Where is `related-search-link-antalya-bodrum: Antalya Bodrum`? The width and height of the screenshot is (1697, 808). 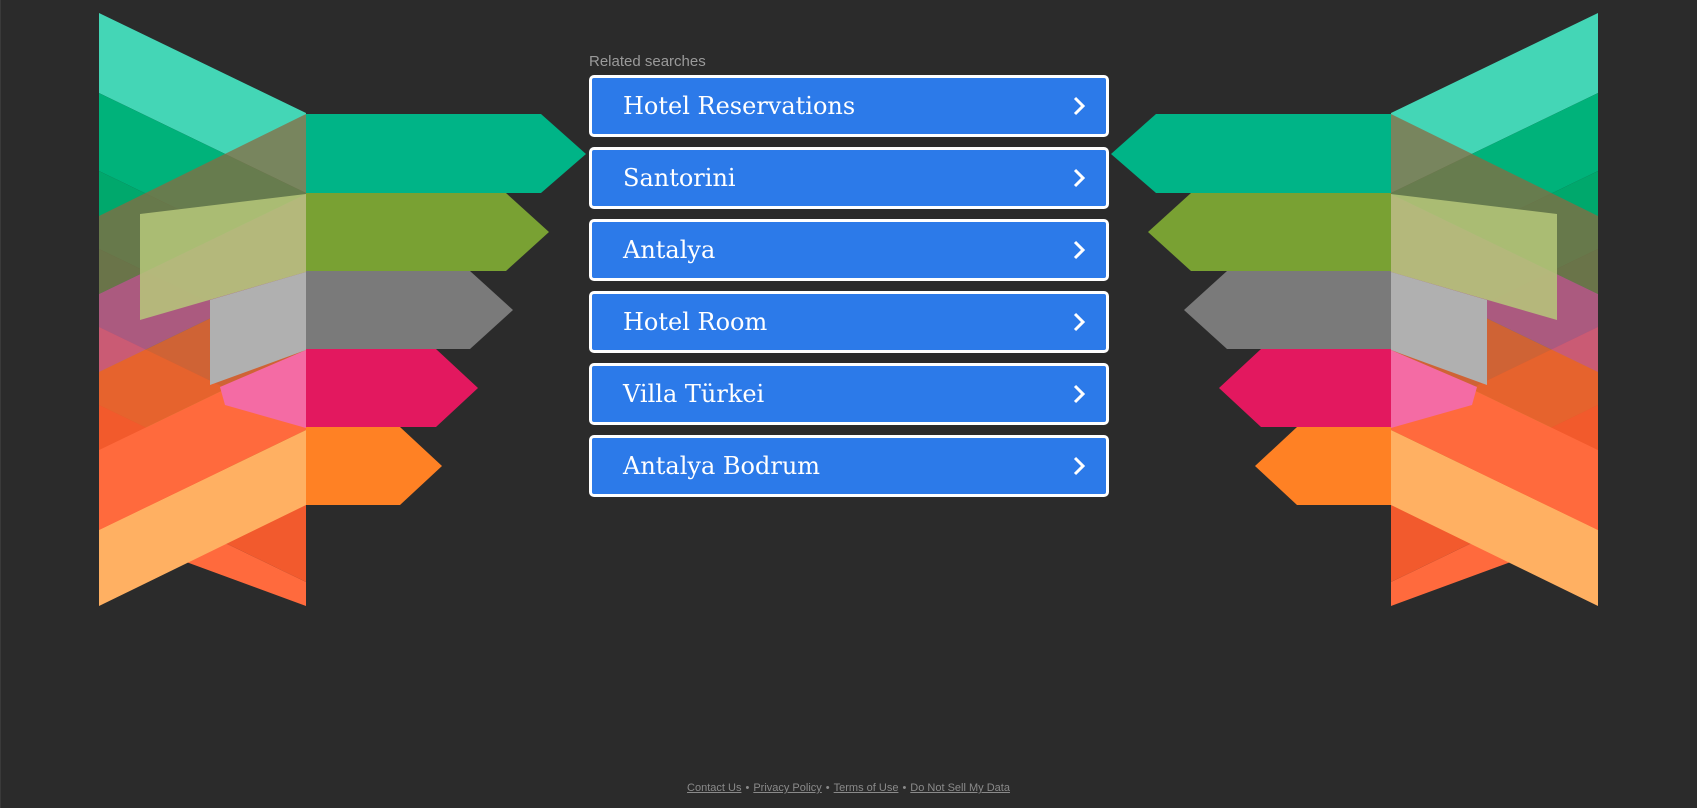 related-search-link-antalya-bodrum: Antalya Bodrum is located at coordinates (849, 466).